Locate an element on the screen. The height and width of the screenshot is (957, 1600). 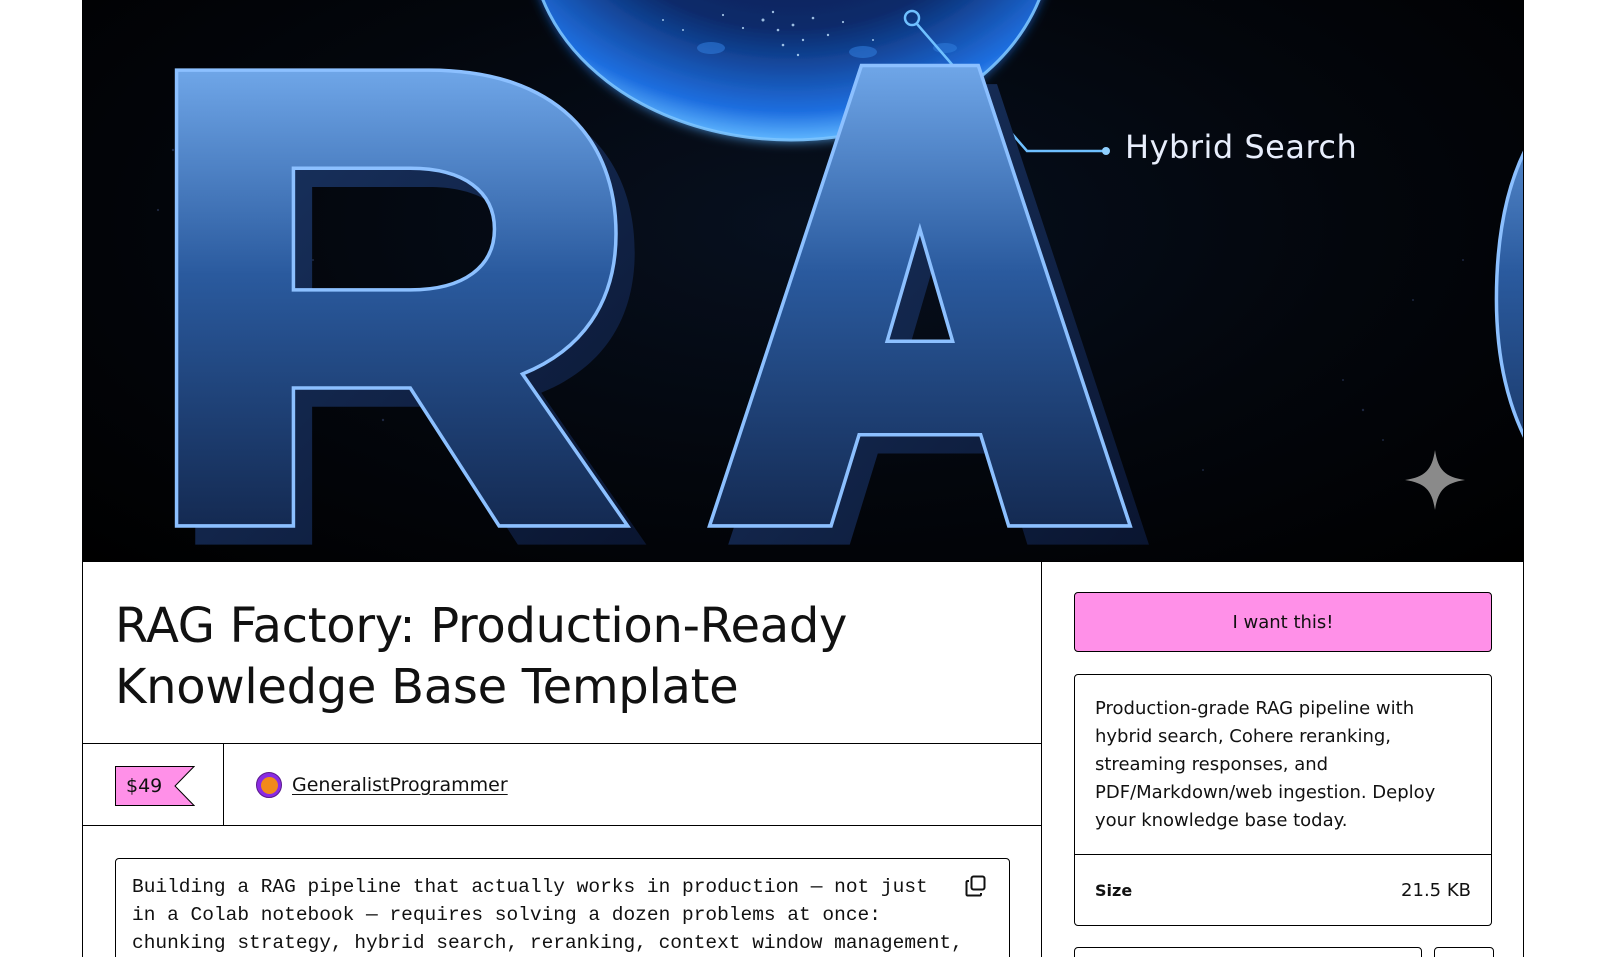
secondary-action-box is located at coordinates (1248, 952).